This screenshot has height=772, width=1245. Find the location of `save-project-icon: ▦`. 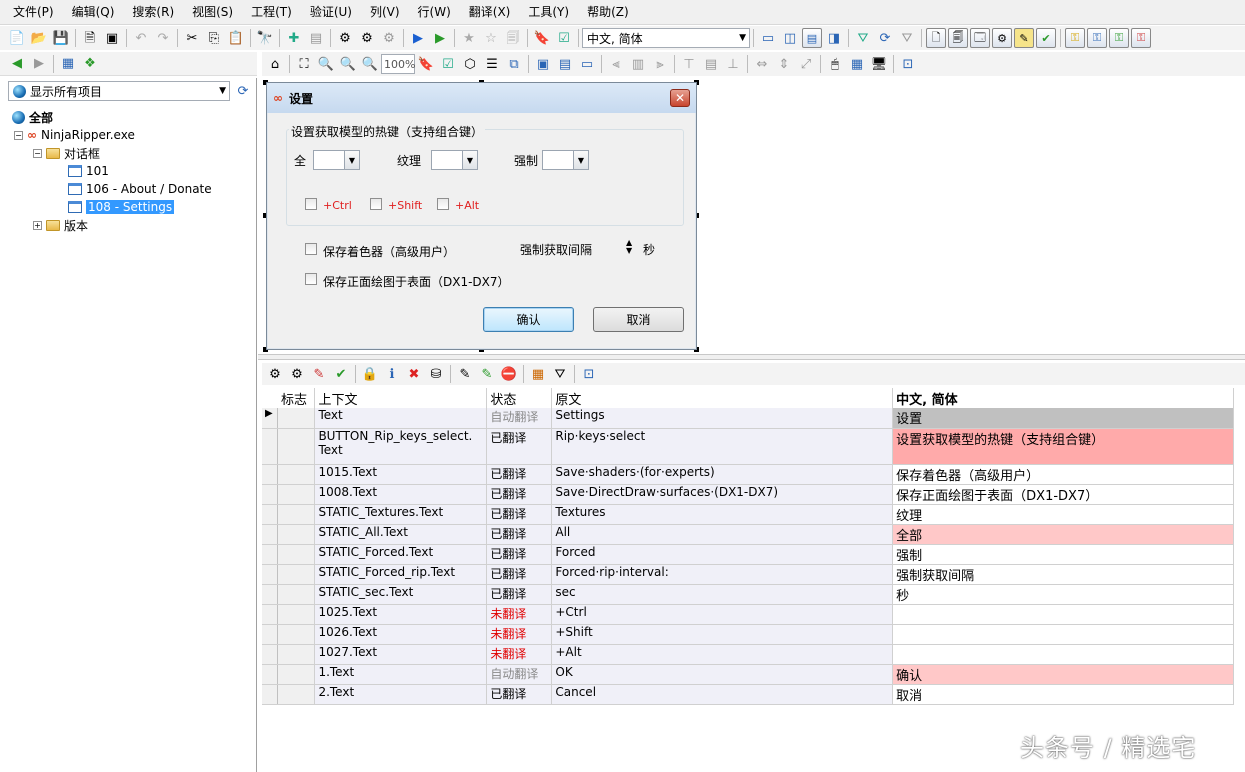

save-project-icon: ▦ is located at coordinates (68, 64).